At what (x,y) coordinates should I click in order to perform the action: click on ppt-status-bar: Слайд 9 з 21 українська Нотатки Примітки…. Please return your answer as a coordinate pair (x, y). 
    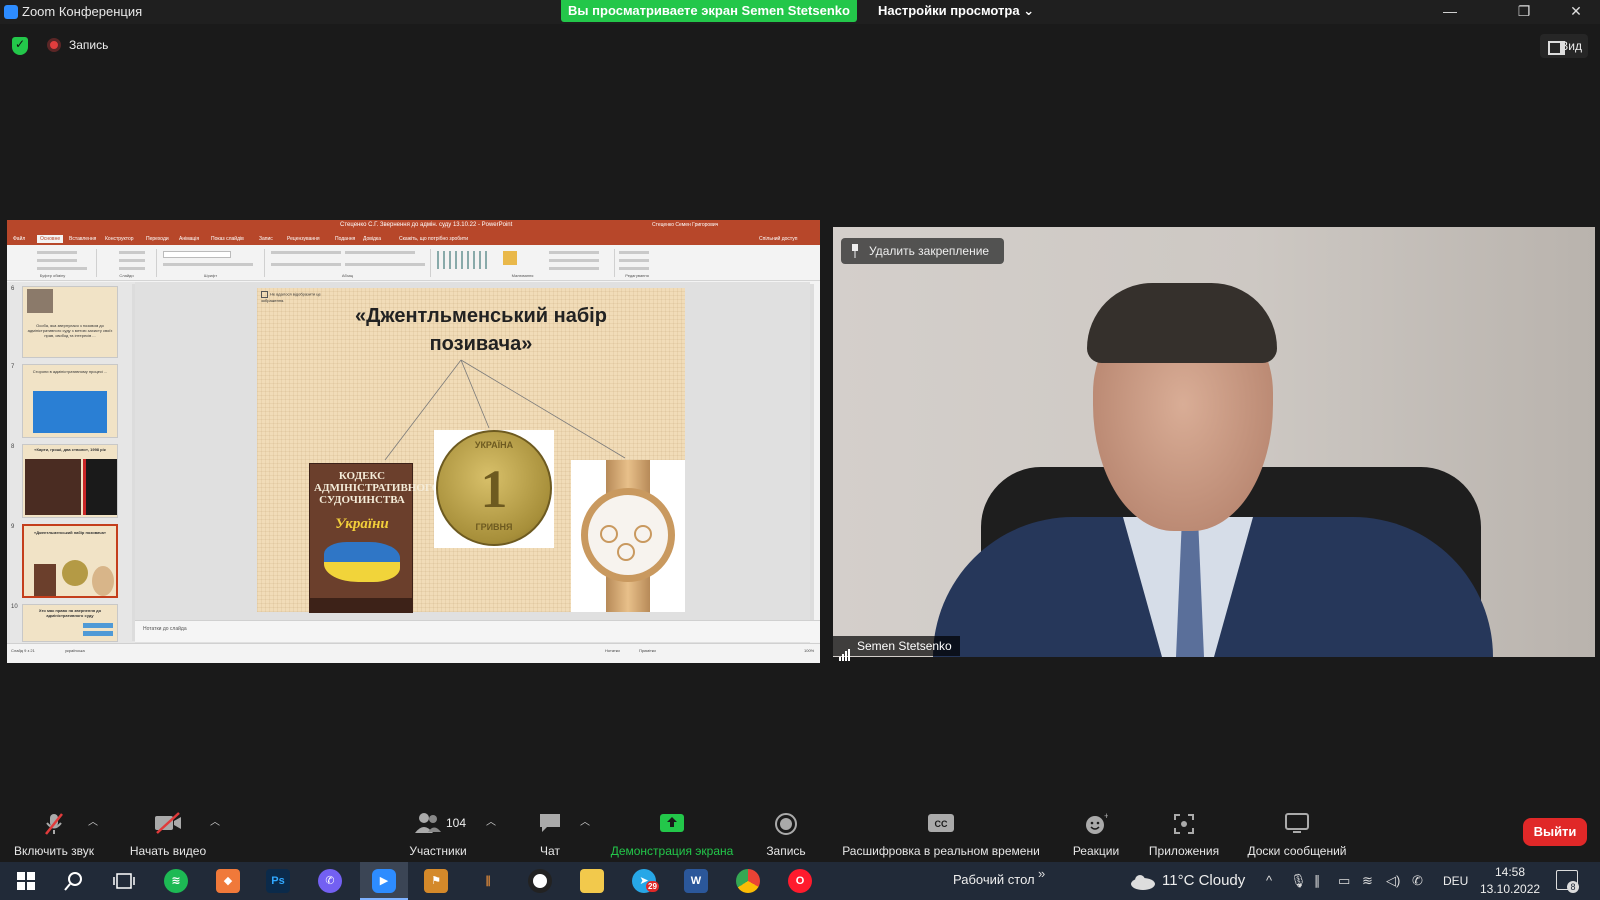
    Looking at the image, I should click on (413, 653).